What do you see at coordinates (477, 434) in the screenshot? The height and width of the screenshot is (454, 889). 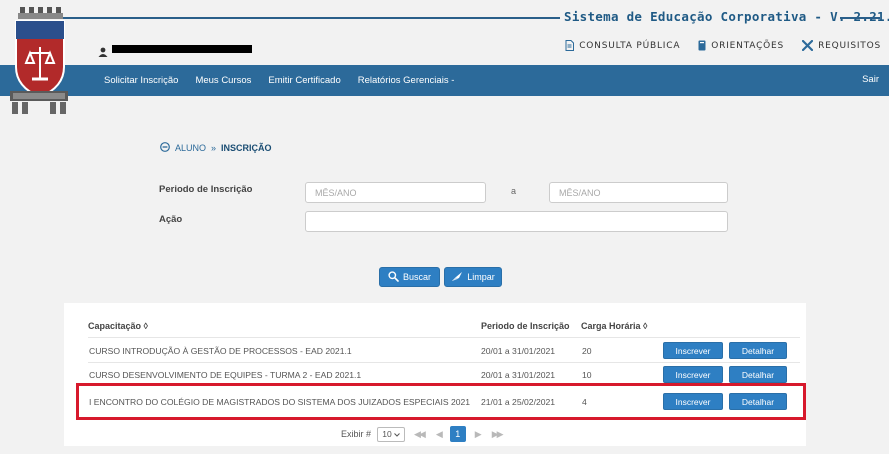 I see `next-page-icon: ▶` at bounding box center [477, 434].